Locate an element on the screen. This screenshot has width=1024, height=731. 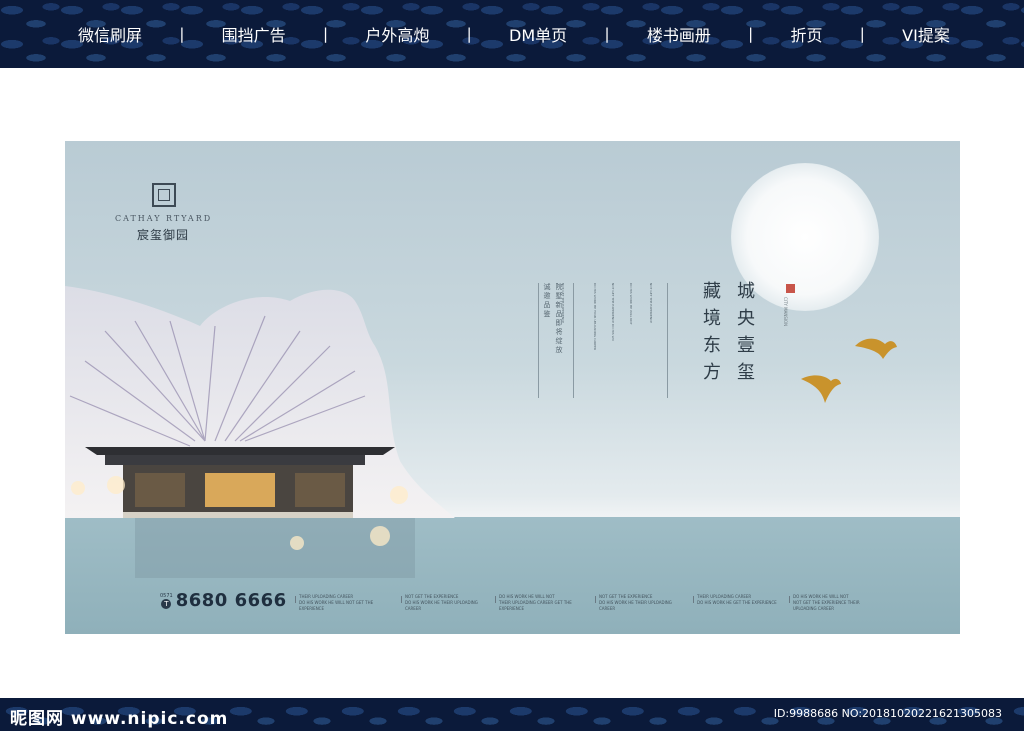
swallow-birds-icon is located at coordinates (849, 370).